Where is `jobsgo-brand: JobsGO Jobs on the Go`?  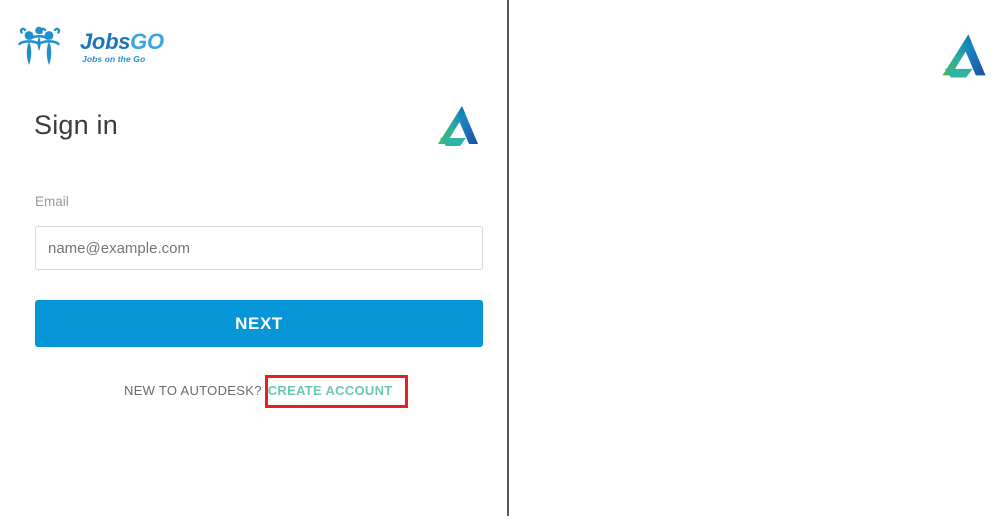 jobsgo-brand: JobsGO Jobs on the Go is located at coordinates (90, 47).